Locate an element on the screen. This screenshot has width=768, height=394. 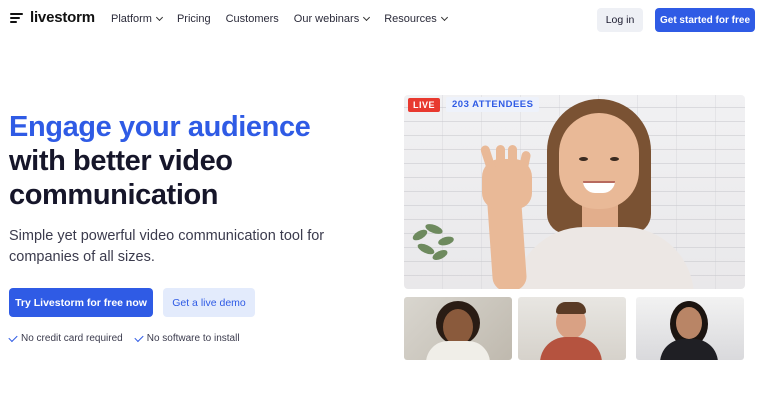
check-item: No software to install is located at coordinates (187, 338).